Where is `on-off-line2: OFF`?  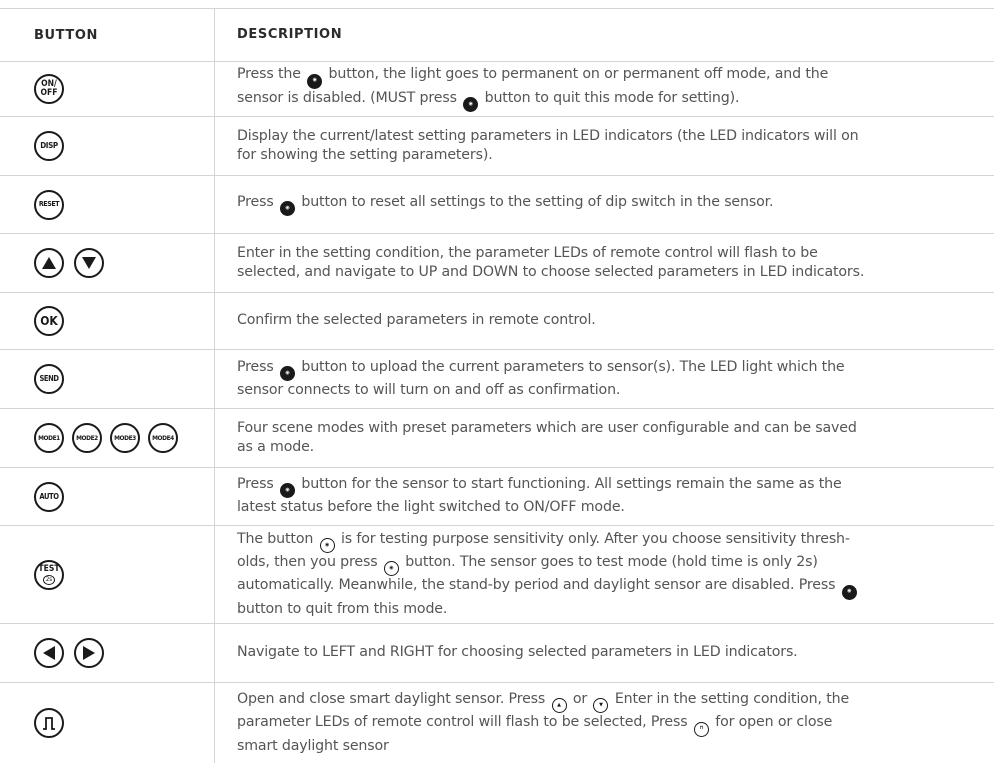 on-off-line2: OFF is located at coordinates (49, 92).